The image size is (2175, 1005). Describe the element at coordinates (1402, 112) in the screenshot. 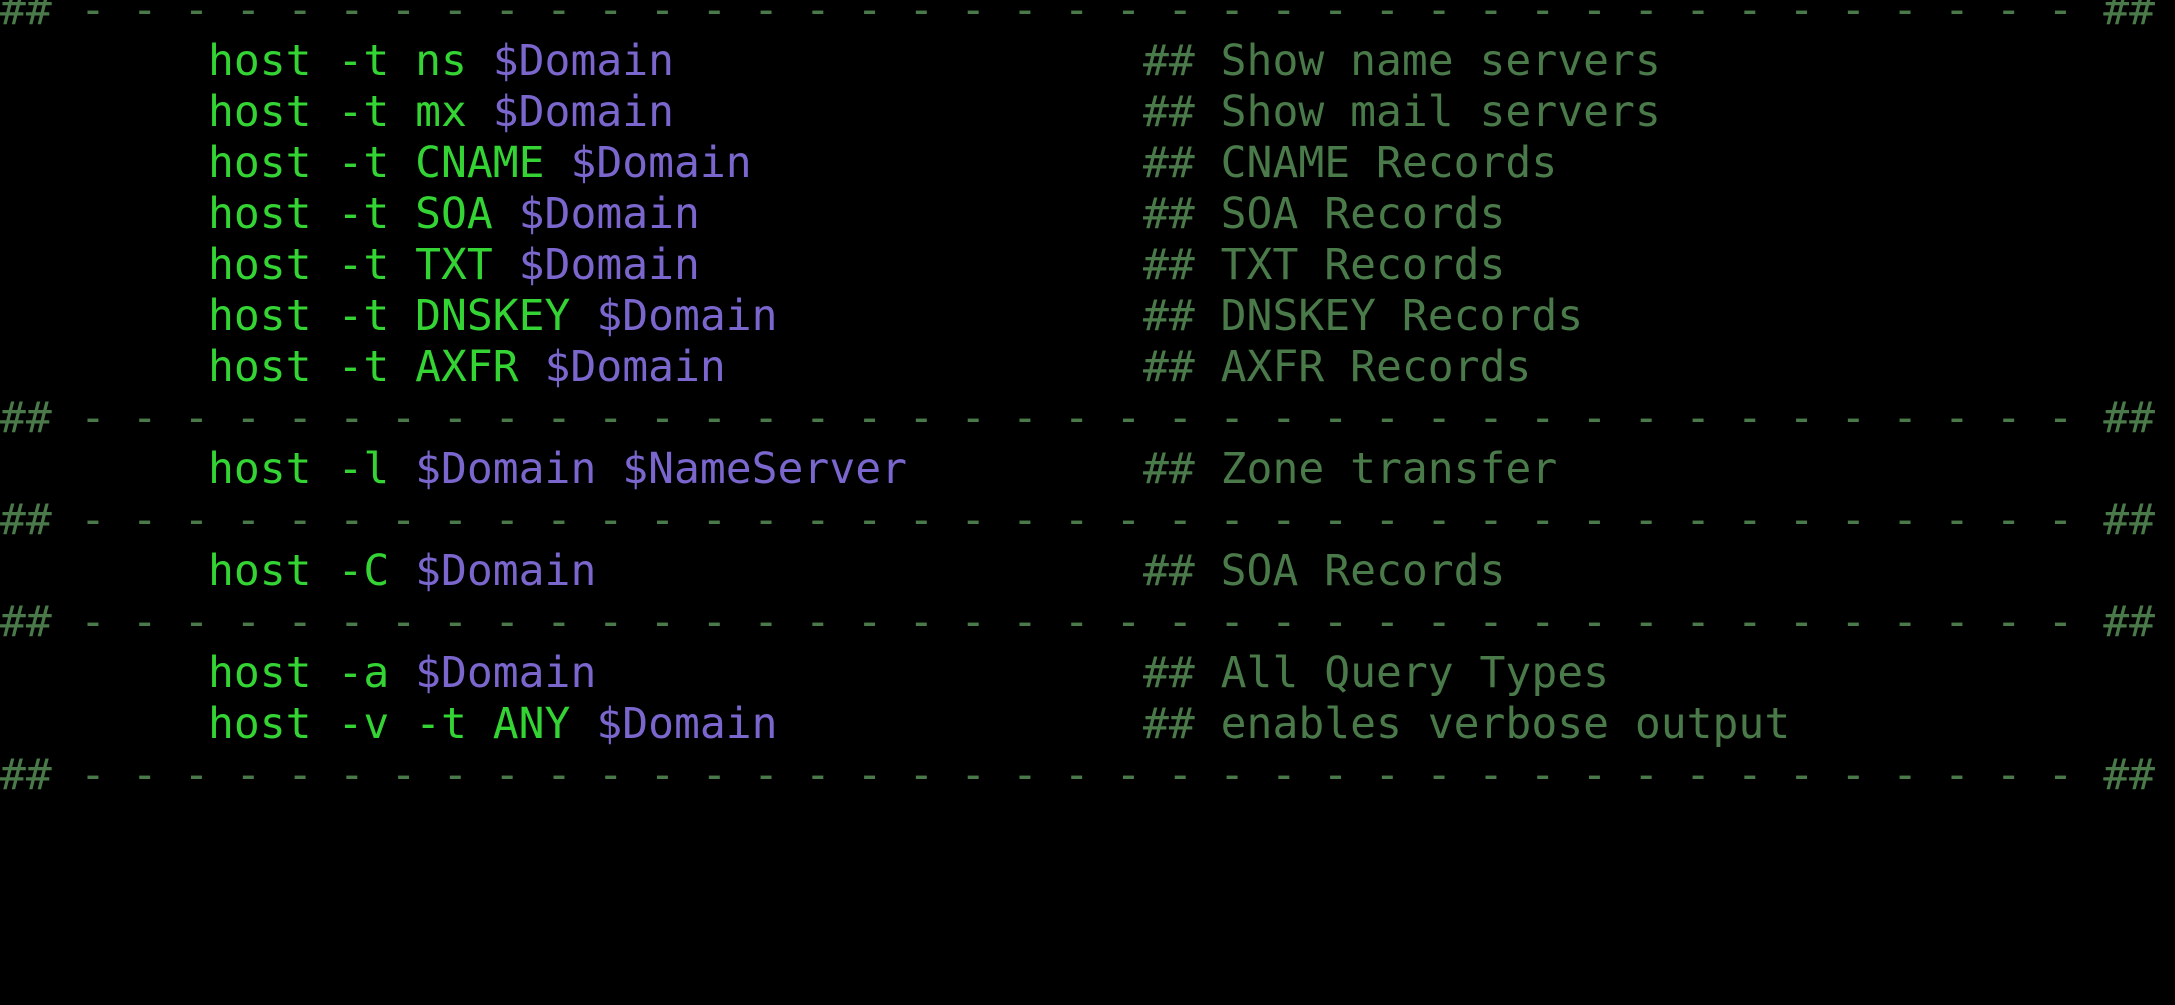

I see `command-comment: ## Show mail servers` at that location.